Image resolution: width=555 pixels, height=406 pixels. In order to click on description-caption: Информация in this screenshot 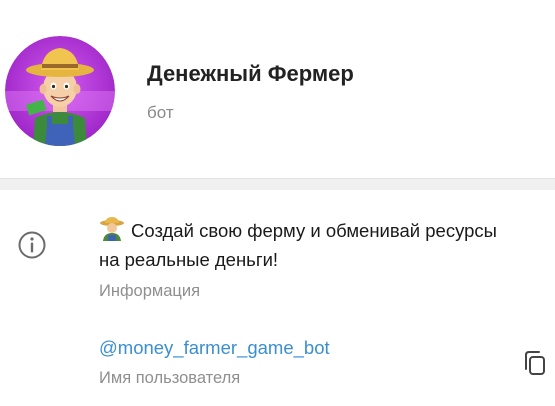, I will do `click(150, 291)`.